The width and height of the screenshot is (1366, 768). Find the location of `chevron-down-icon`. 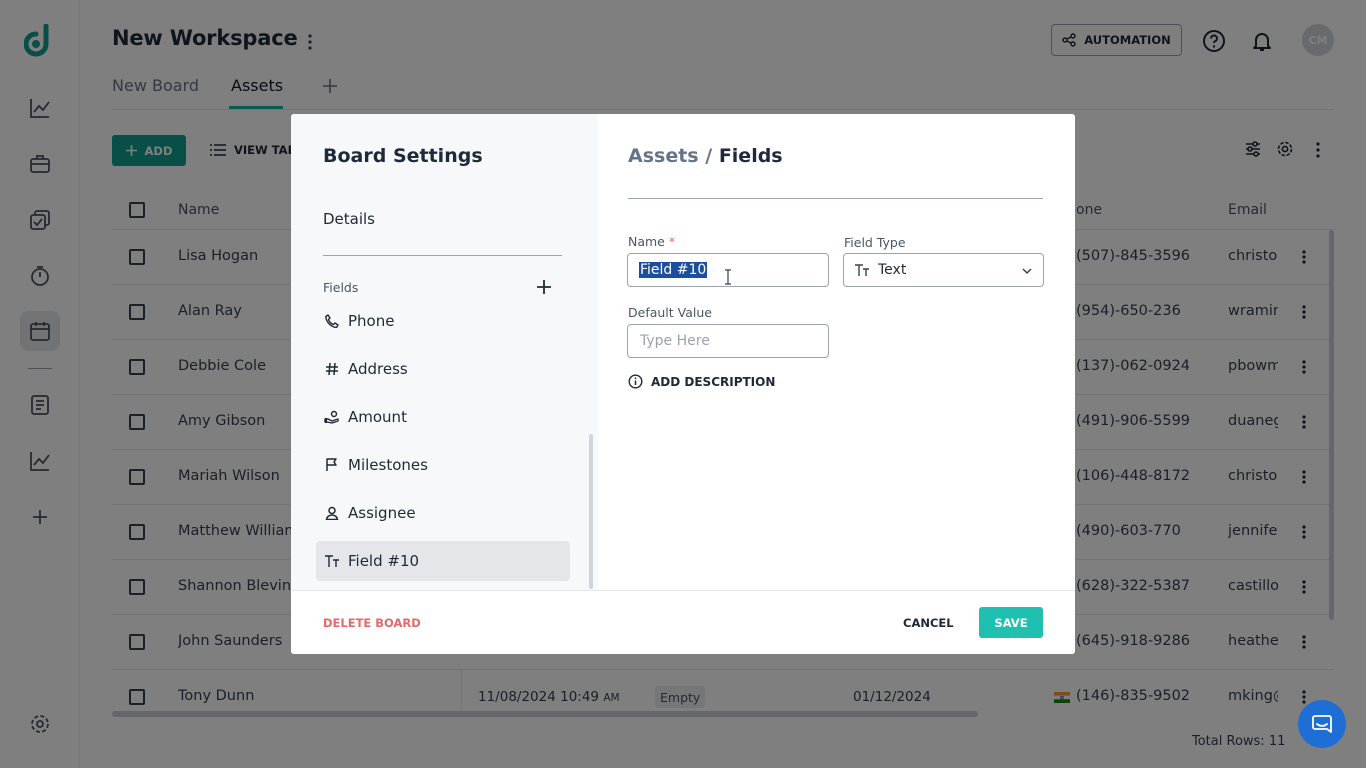

chevron-down-icon is located at coordinates (1027, 271).